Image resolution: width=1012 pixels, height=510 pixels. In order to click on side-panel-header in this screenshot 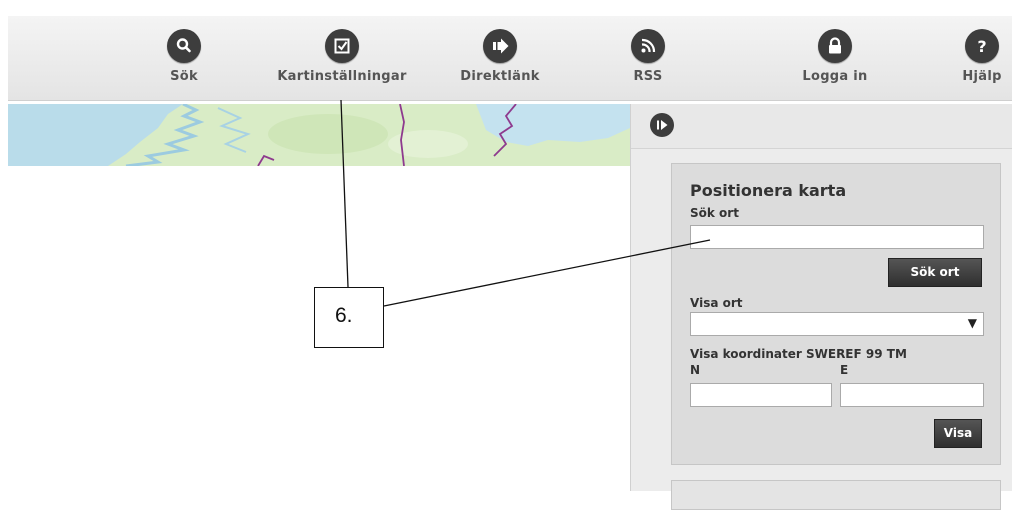, I will do `click(821, 126)`.